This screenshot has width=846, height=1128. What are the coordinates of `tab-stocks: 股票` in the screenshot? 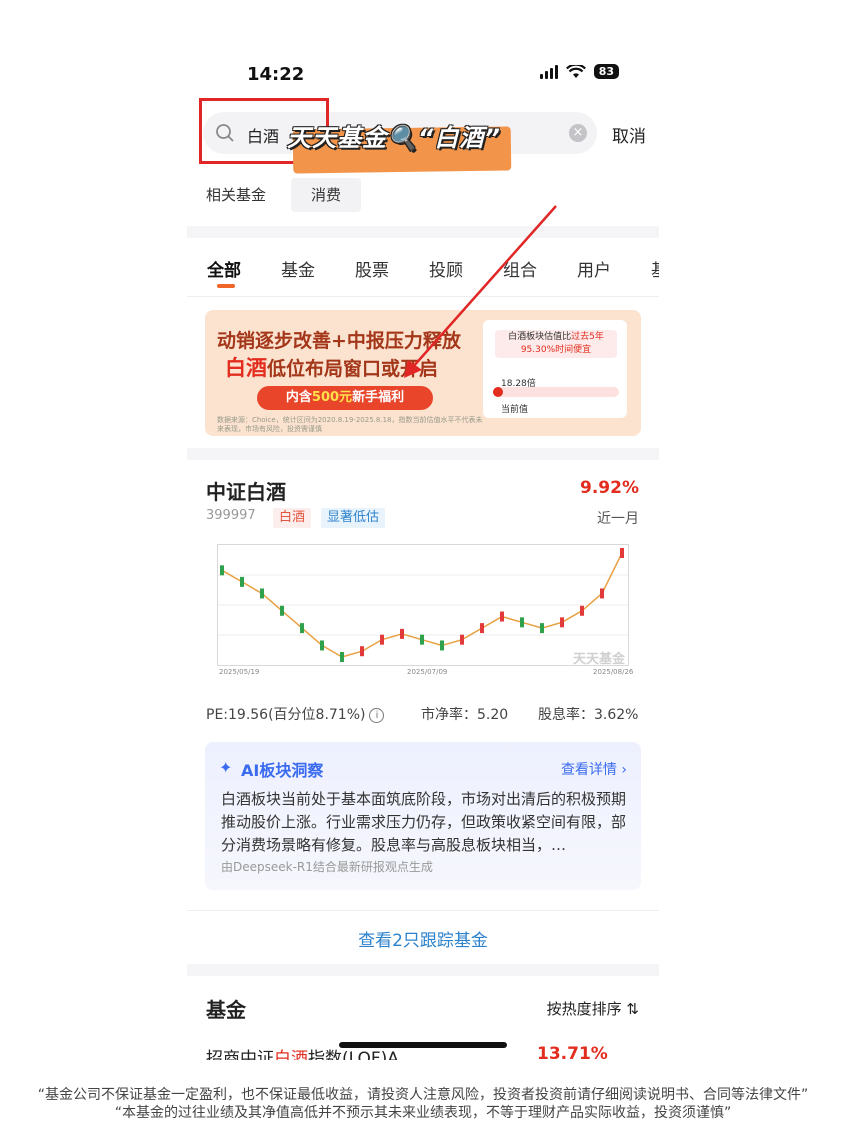 It's located at (392, 268).